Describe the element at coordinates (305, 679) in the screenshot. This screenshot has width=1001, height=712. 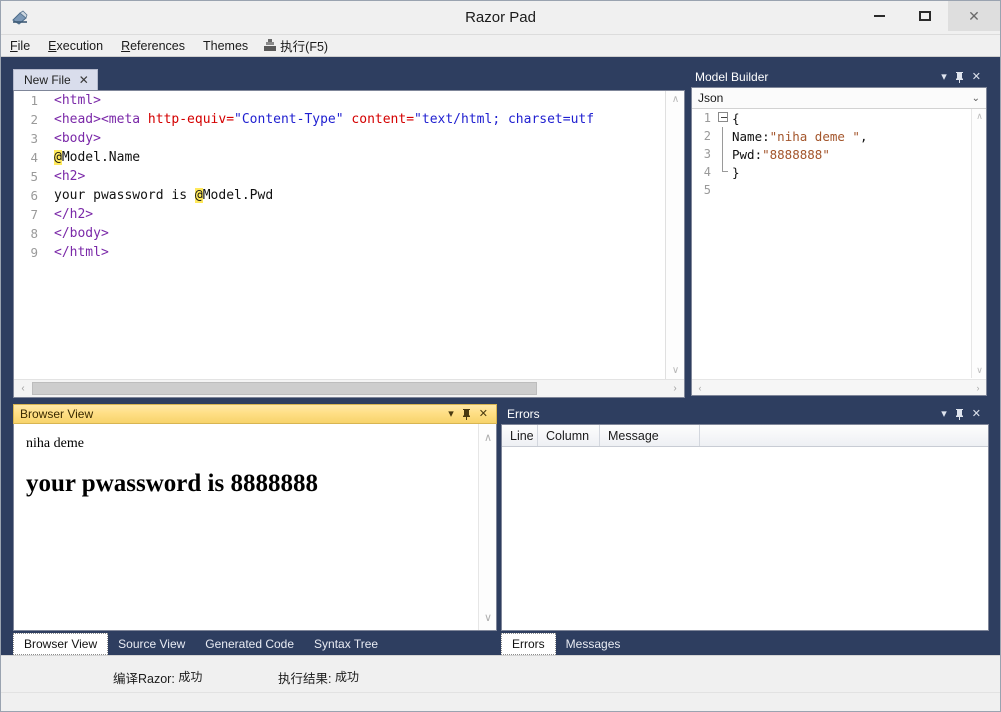
I see `status-run-label: 执行结果:` at that location.